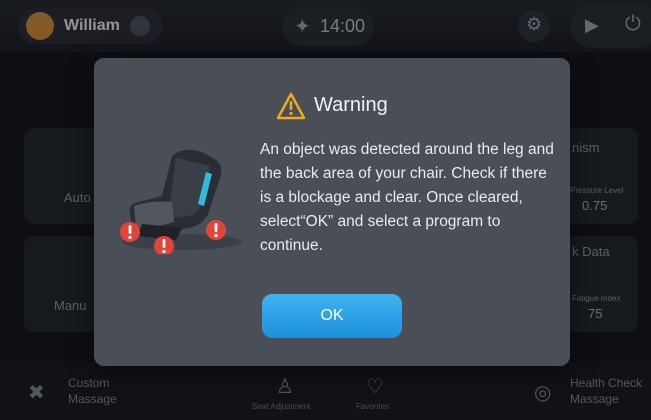 The width and height of the screenshot is (651, 420). I want to click on warning-icon, so click(291, 106).